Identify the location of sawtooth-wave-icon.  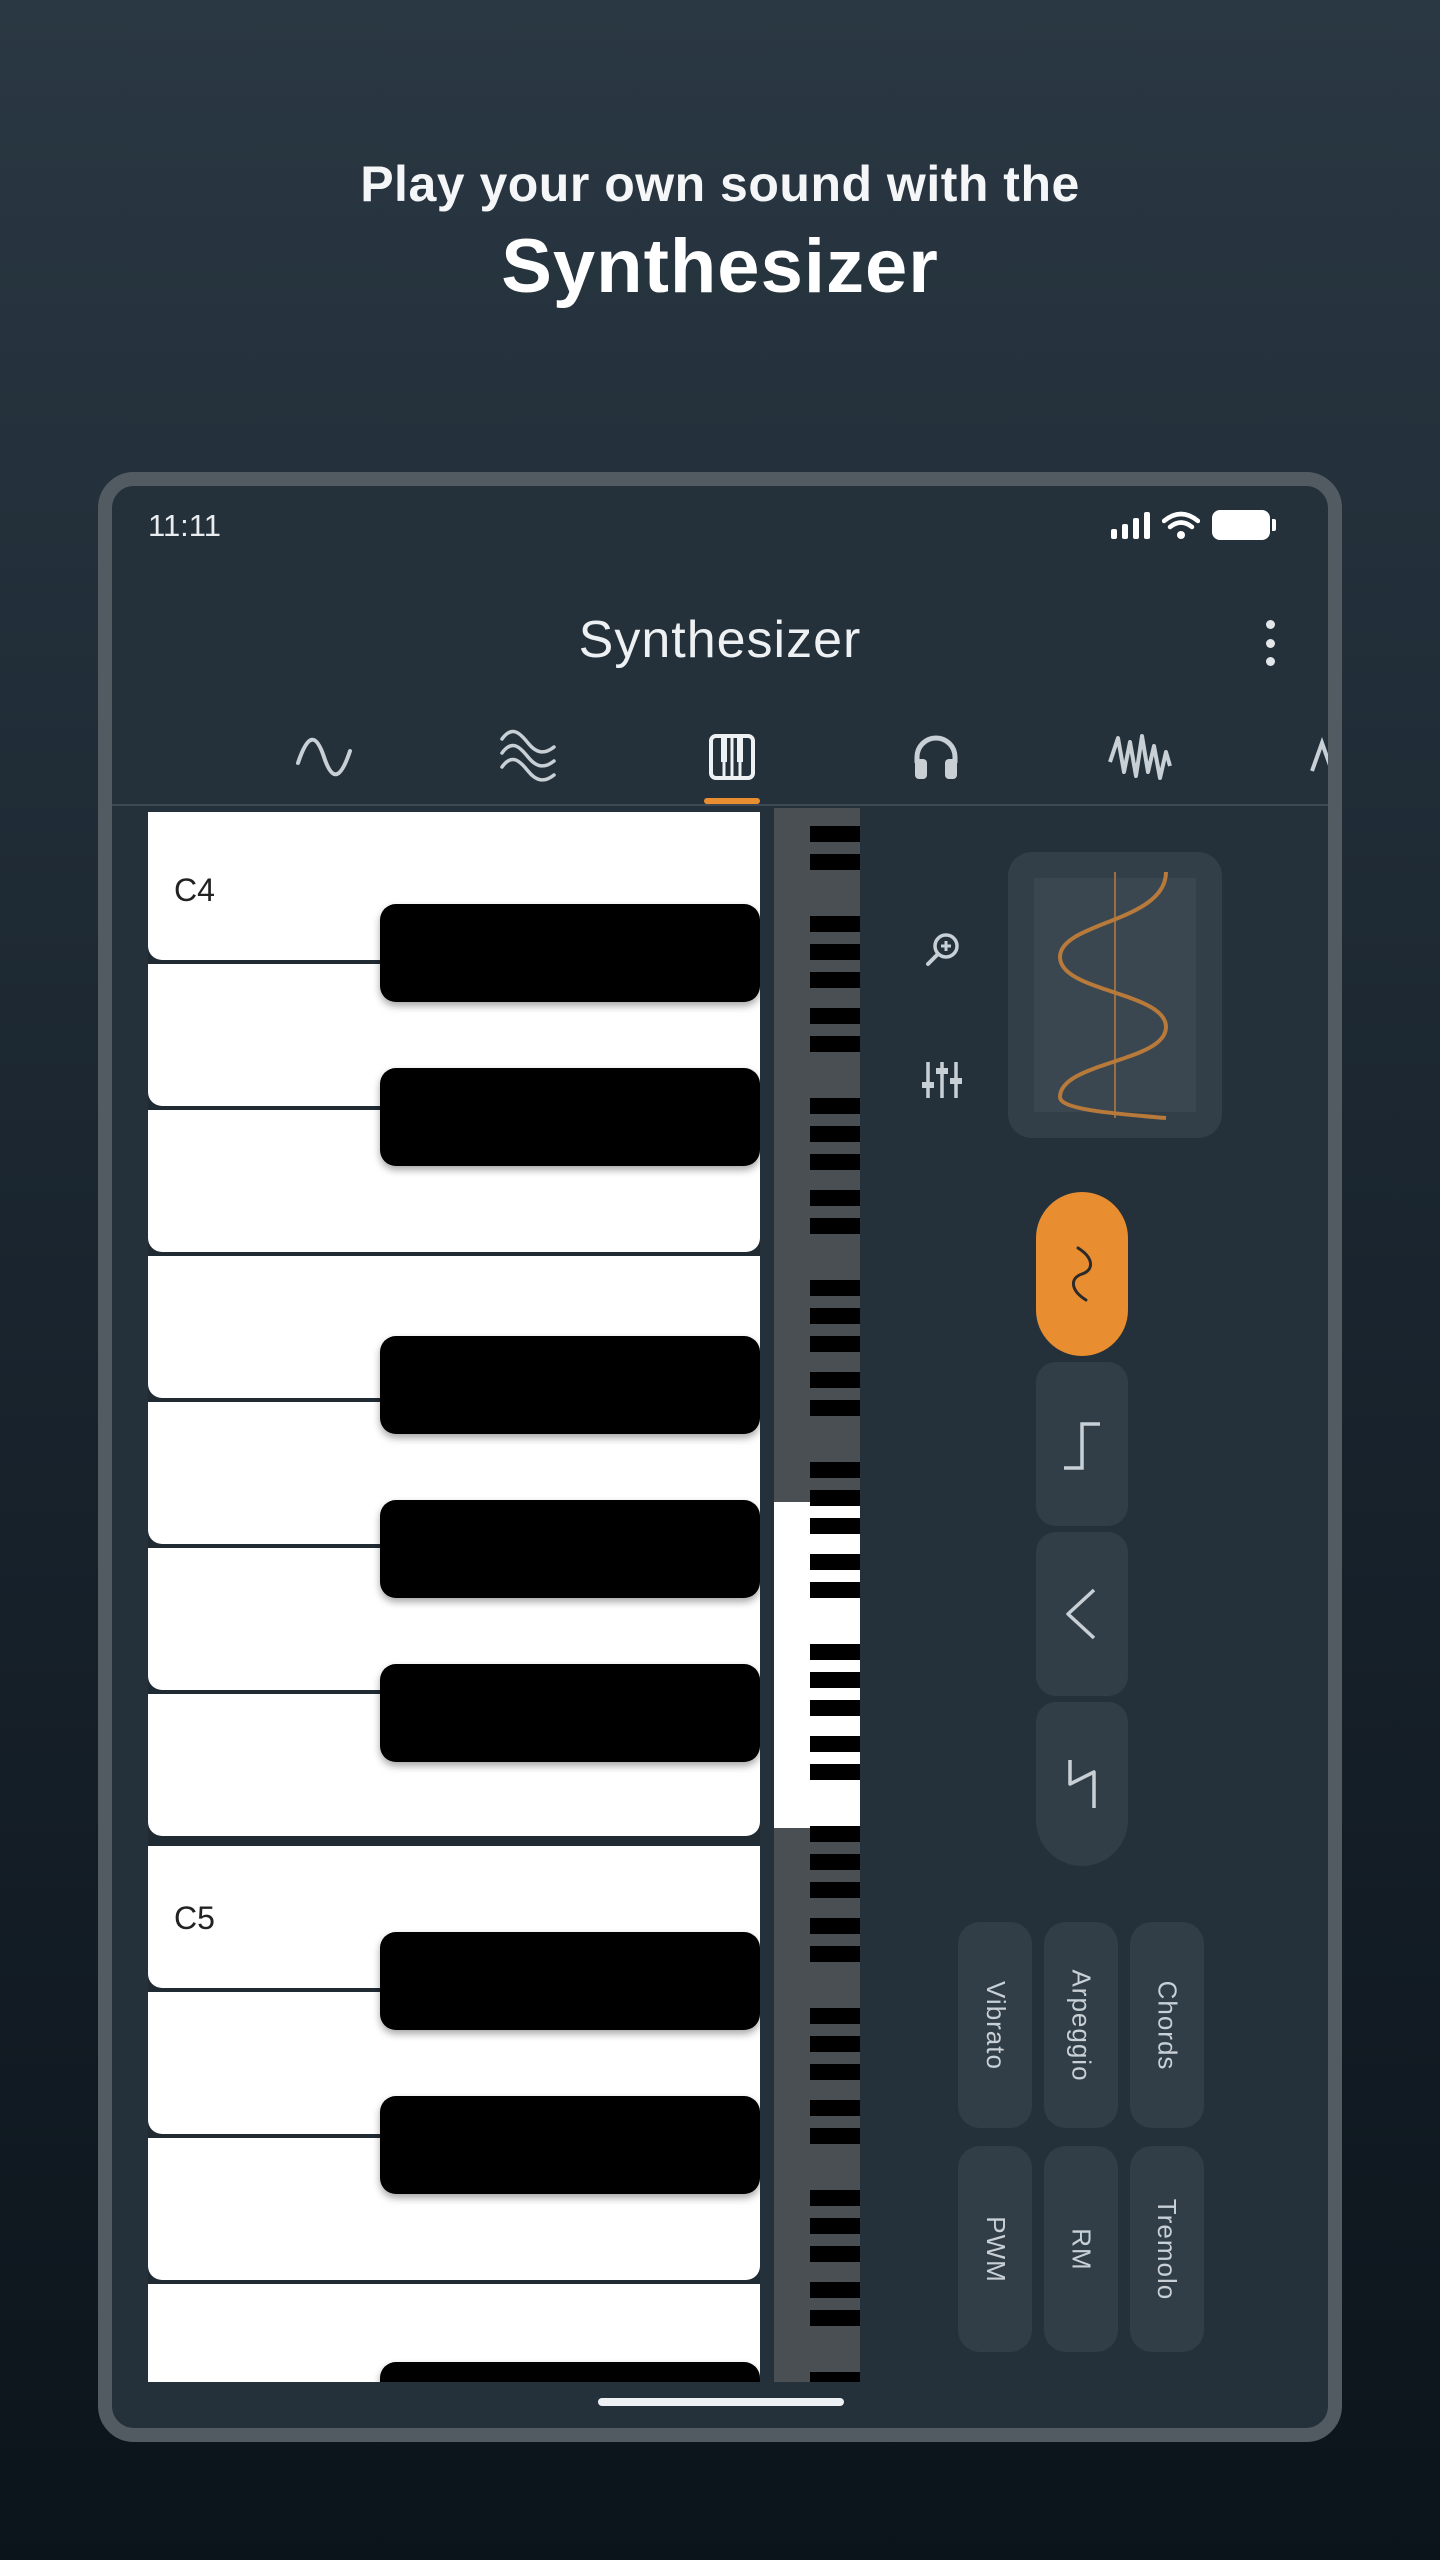
(1082, 1784).